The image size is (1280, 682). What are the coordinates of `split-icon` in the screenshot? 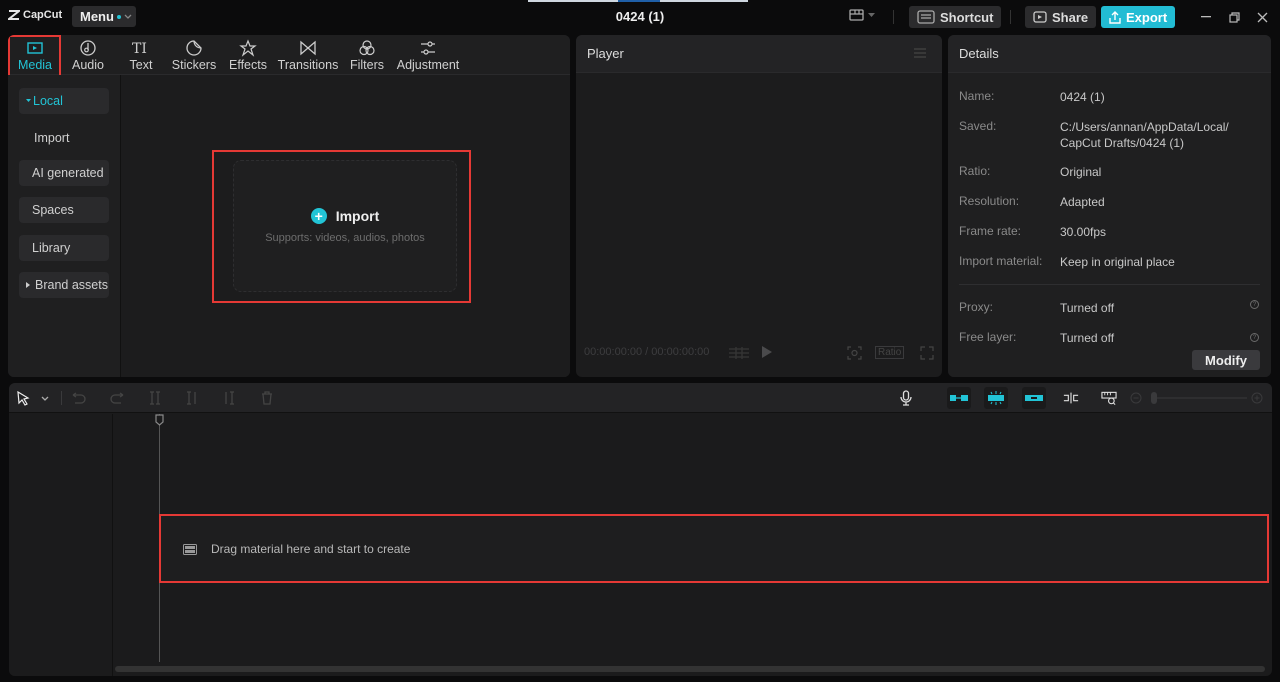 It's located at (155, 398).